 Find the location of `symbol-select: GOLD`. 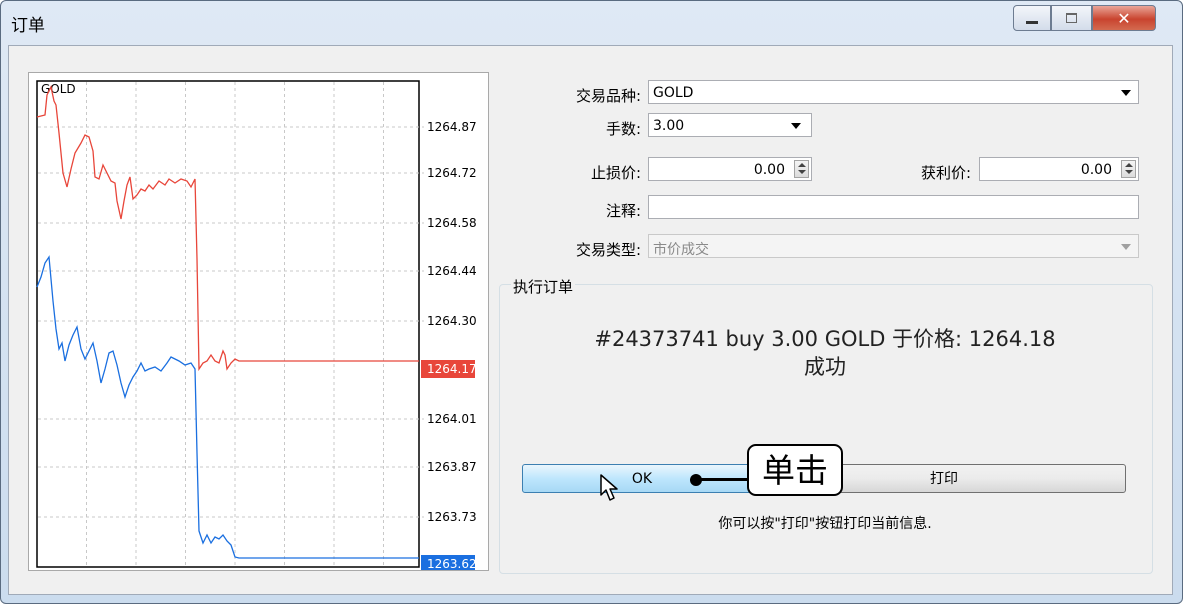

symbol-select: GOLD is located at coordinates (893, 92).